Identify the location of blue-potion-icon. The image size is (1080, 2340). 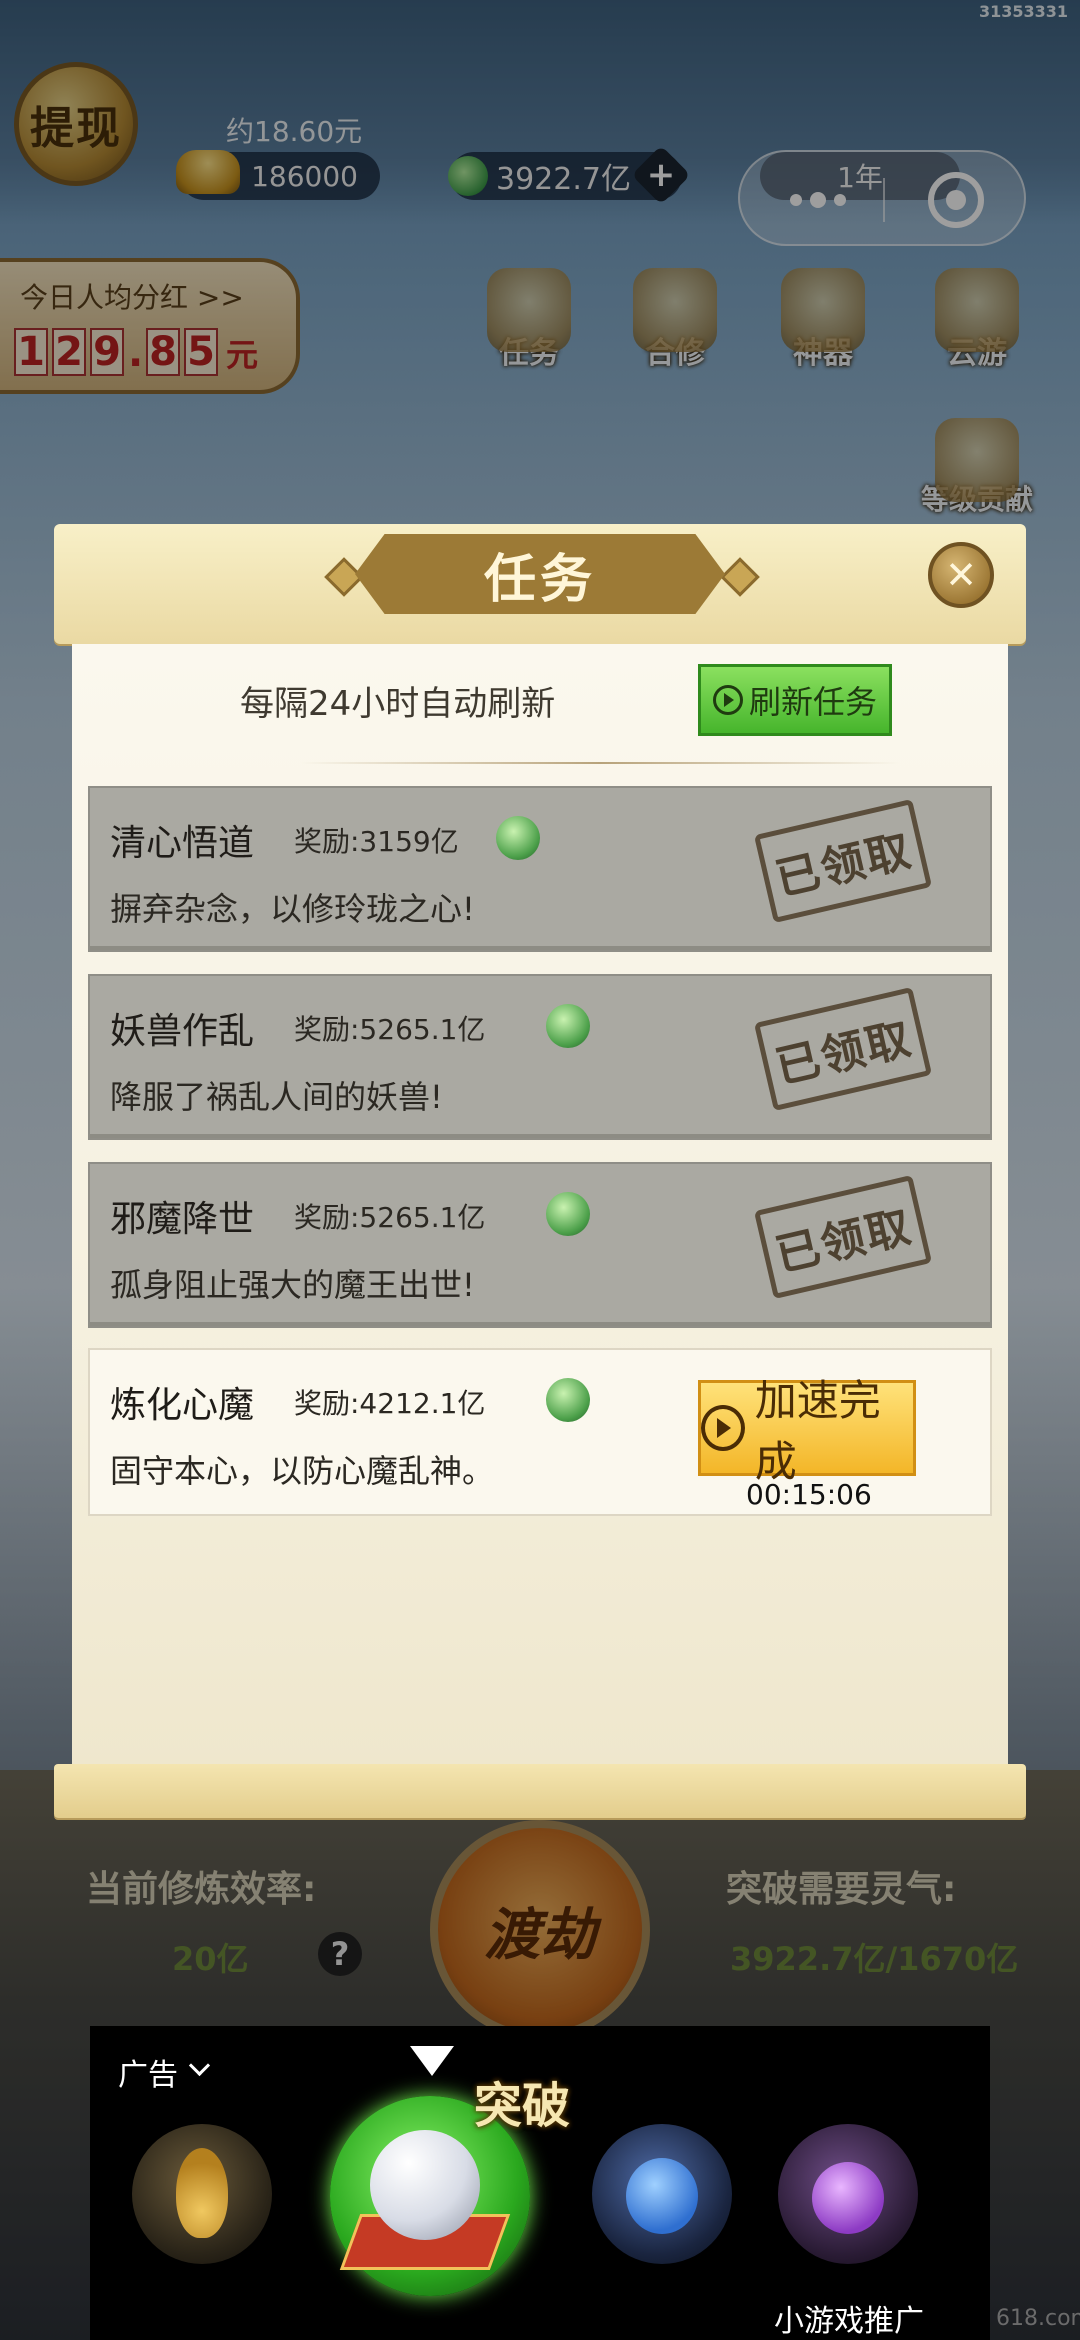
(662, 2196).